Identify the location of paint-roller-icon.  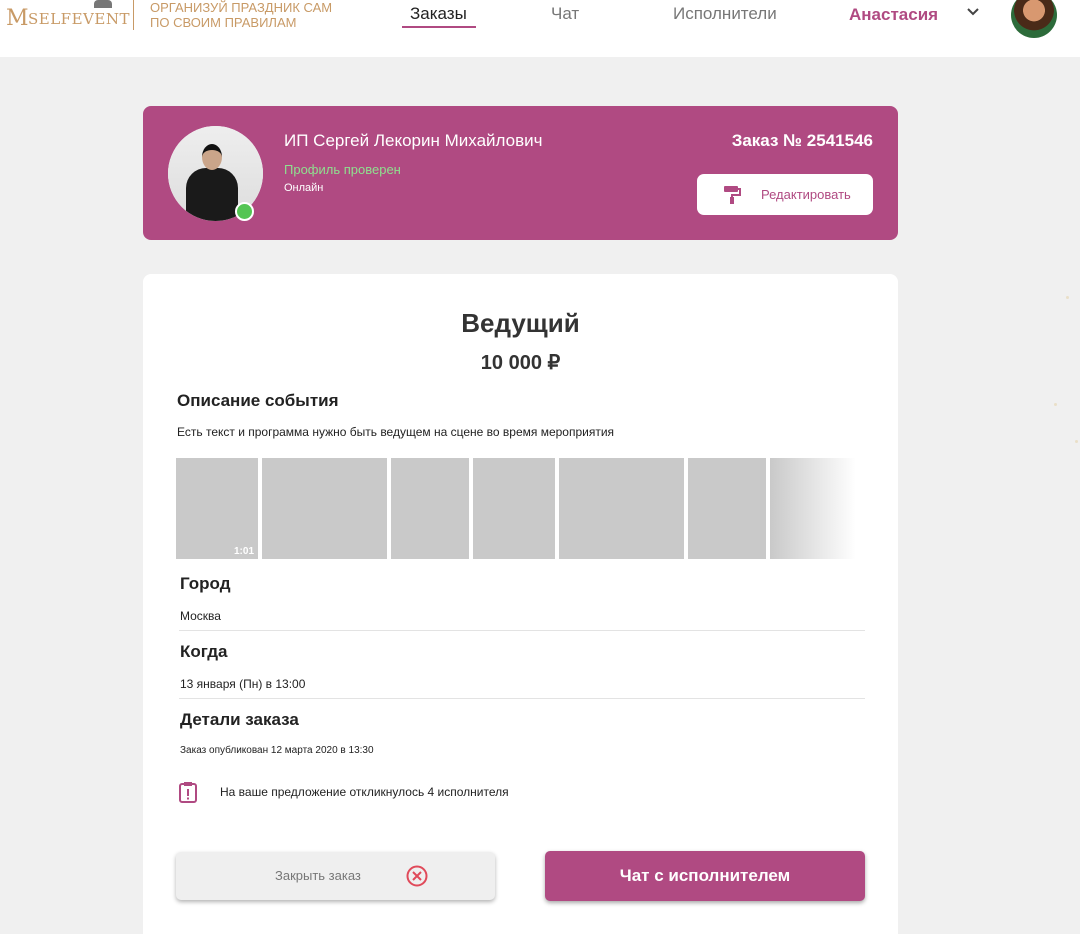
(732, 195).